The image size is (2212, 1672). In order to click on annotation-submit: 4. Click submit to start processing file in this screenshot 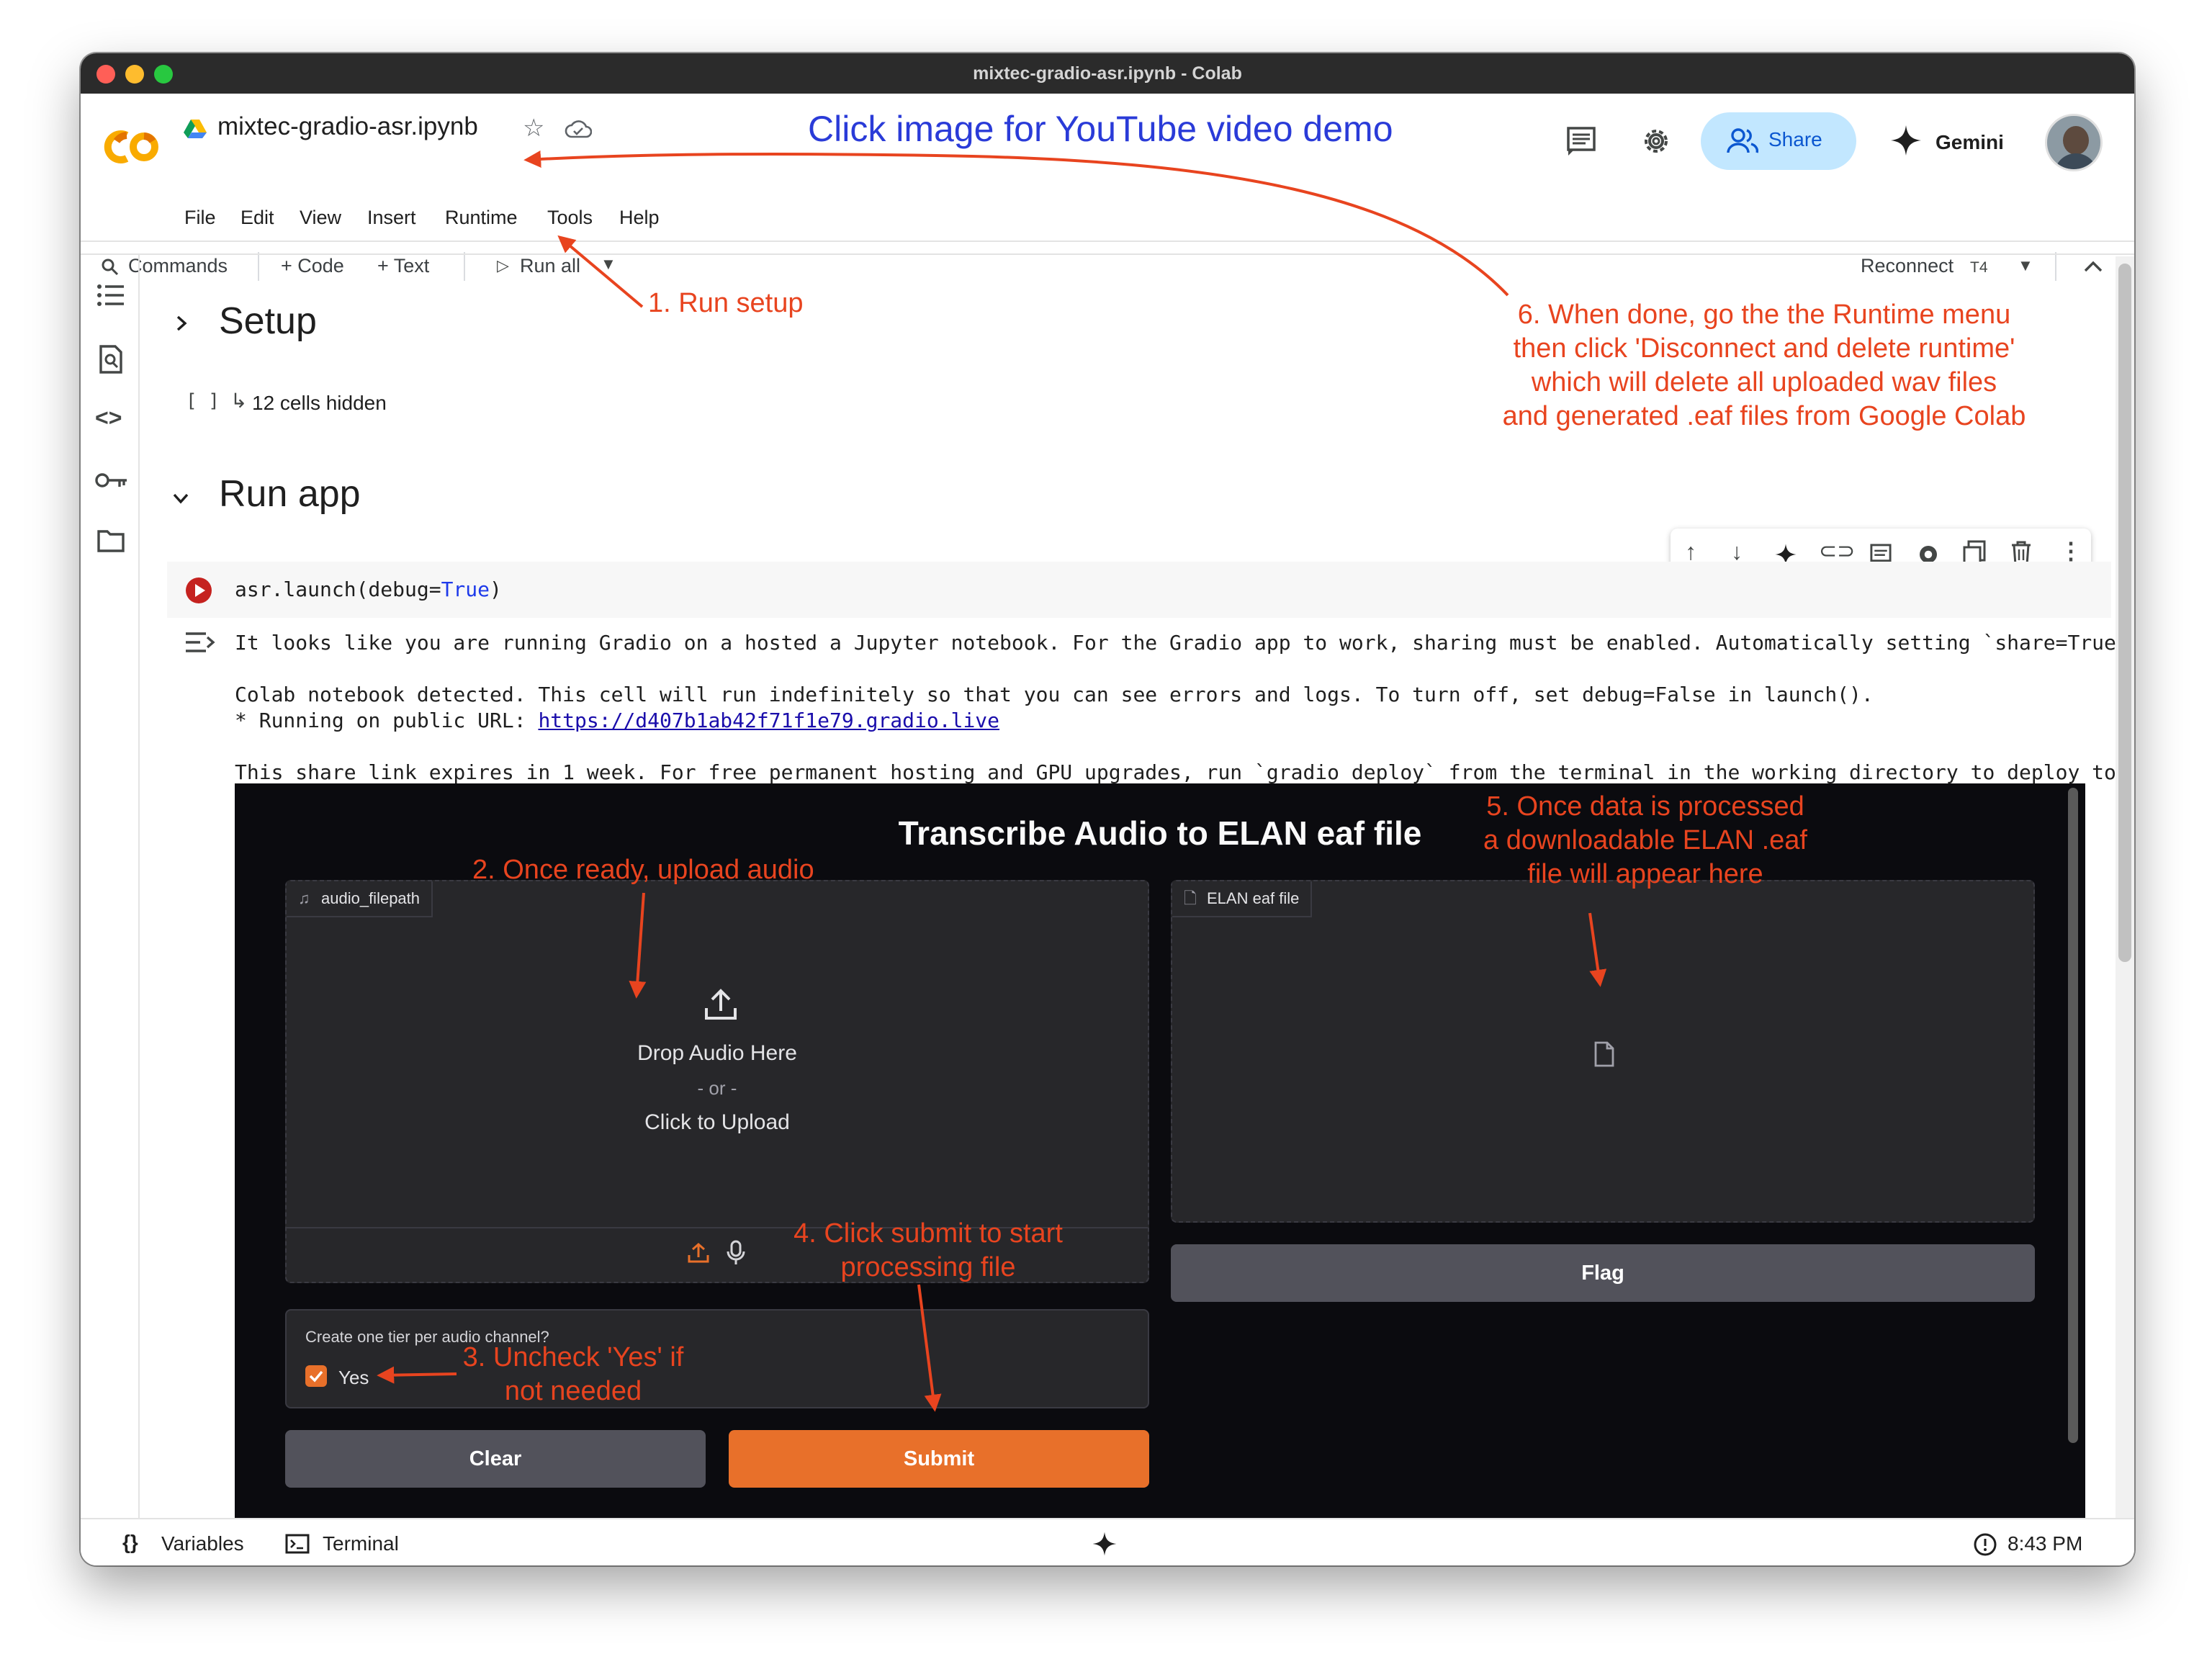, I will do `click(928, 1251)`.